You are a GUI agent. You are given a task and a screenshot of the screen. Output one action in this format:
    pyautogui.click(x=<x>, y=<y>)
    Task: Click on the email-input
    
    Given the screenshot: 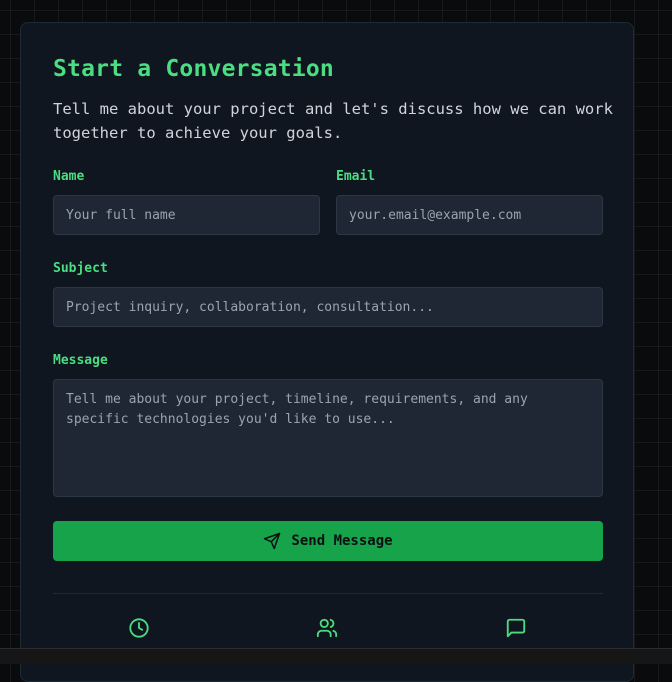 What is the action you would take?
    pyautogui.click(x=469, y=215)
    